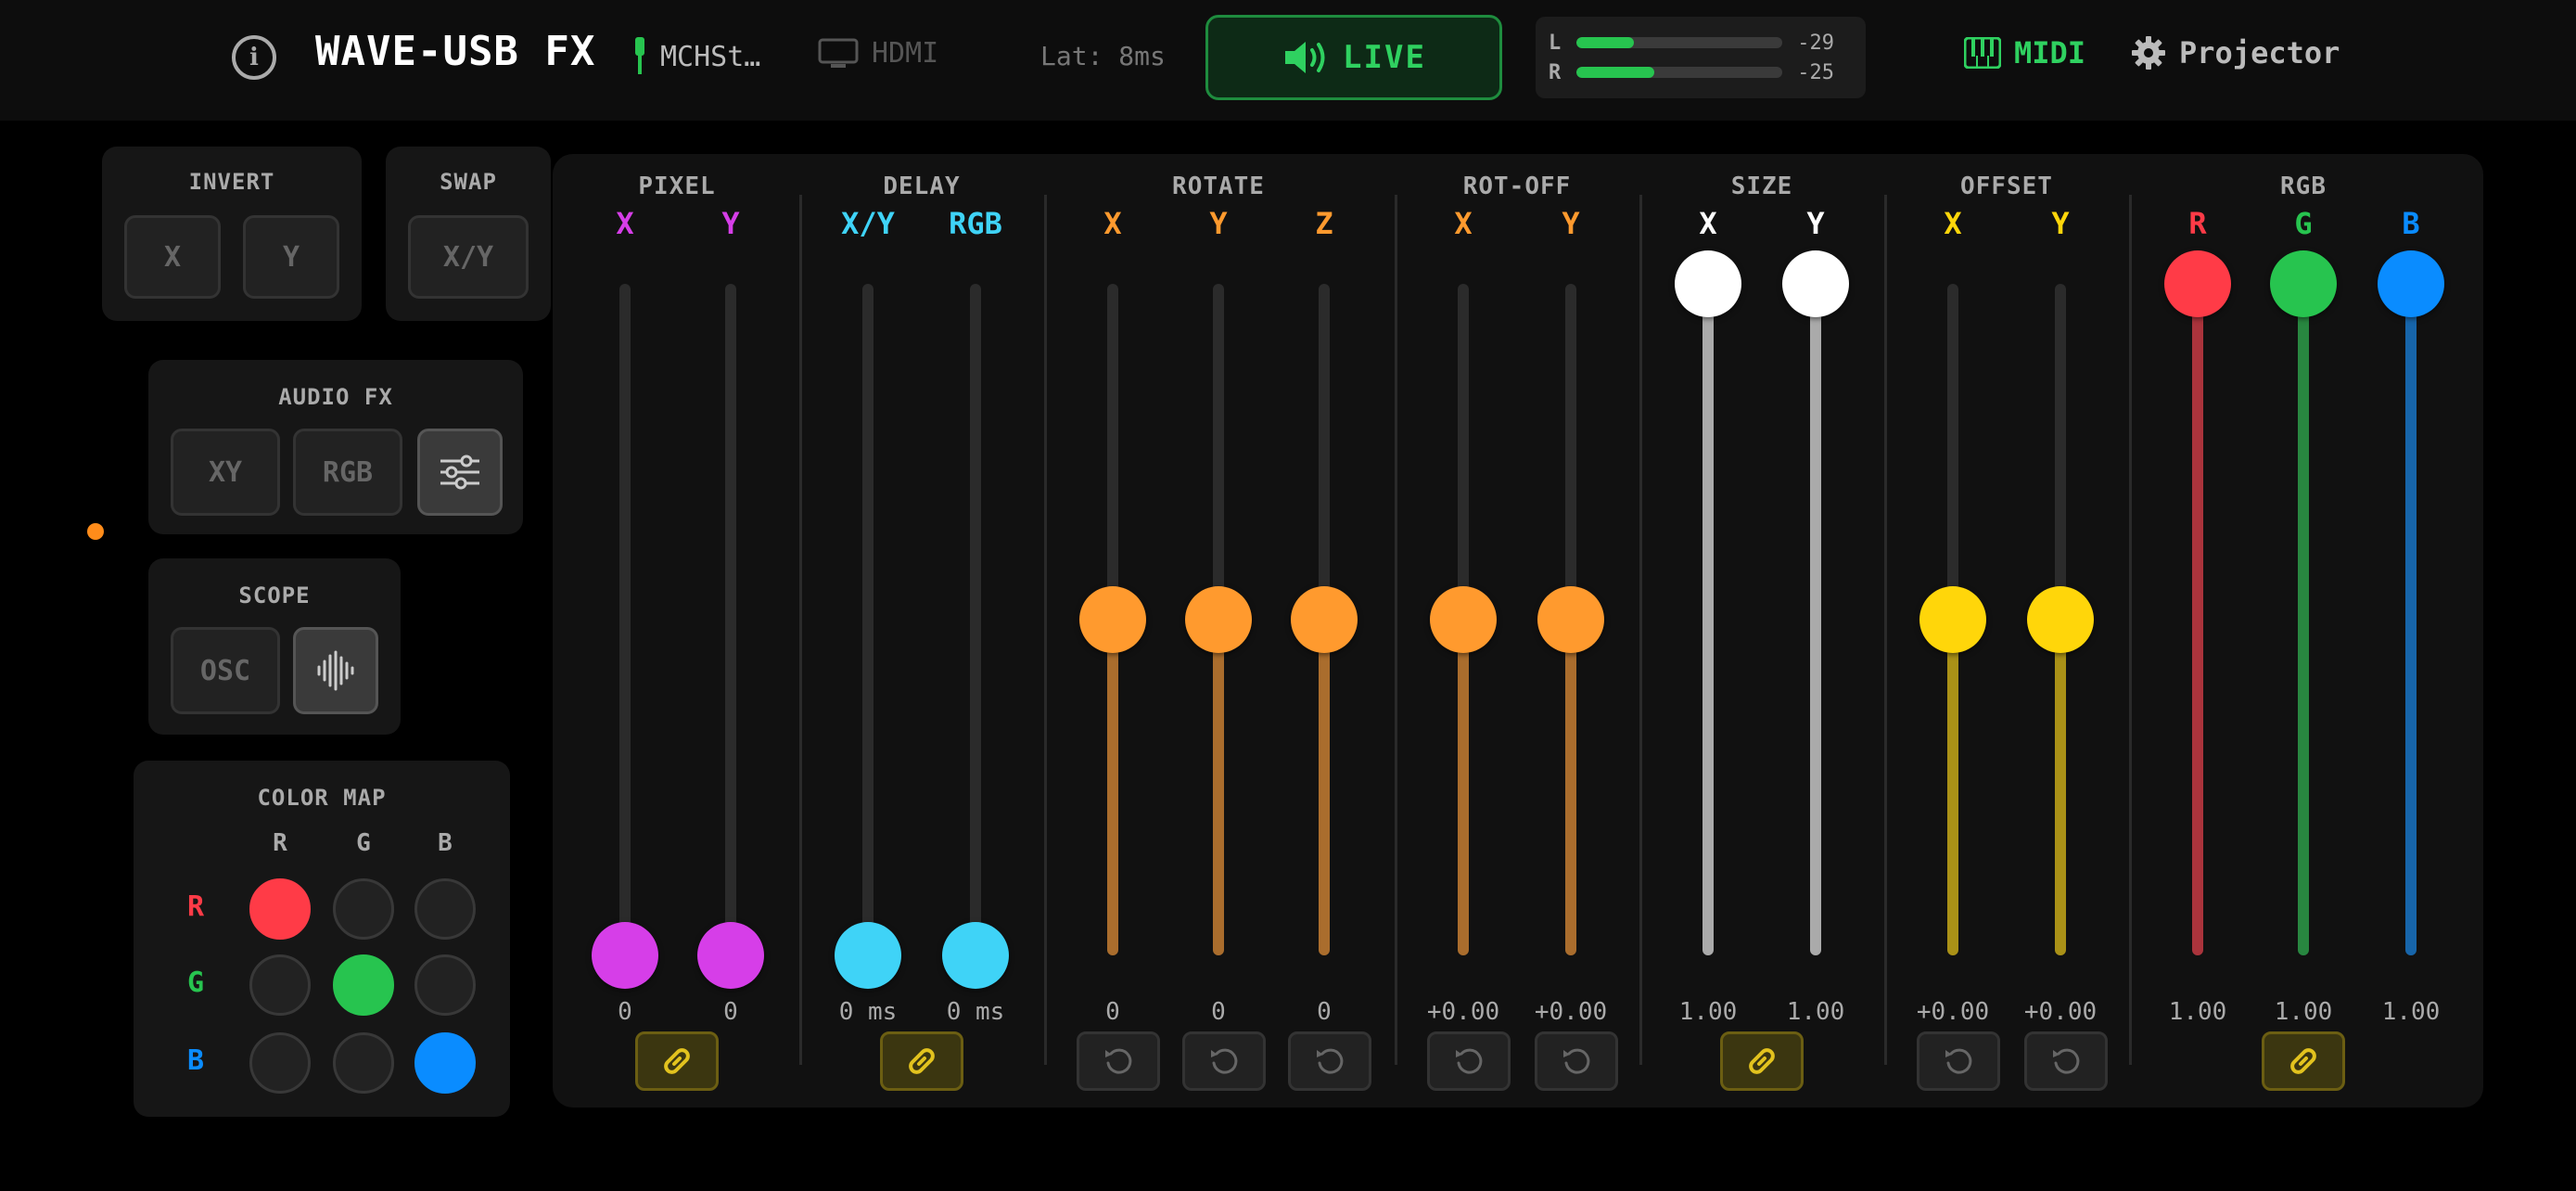 Image resolution: width=2576 pixels, height=1191 pixels. Describe the element at coordinates (348, 472) in the screenshot. I see `audio-fx-rgb-button: RGB` at that location.